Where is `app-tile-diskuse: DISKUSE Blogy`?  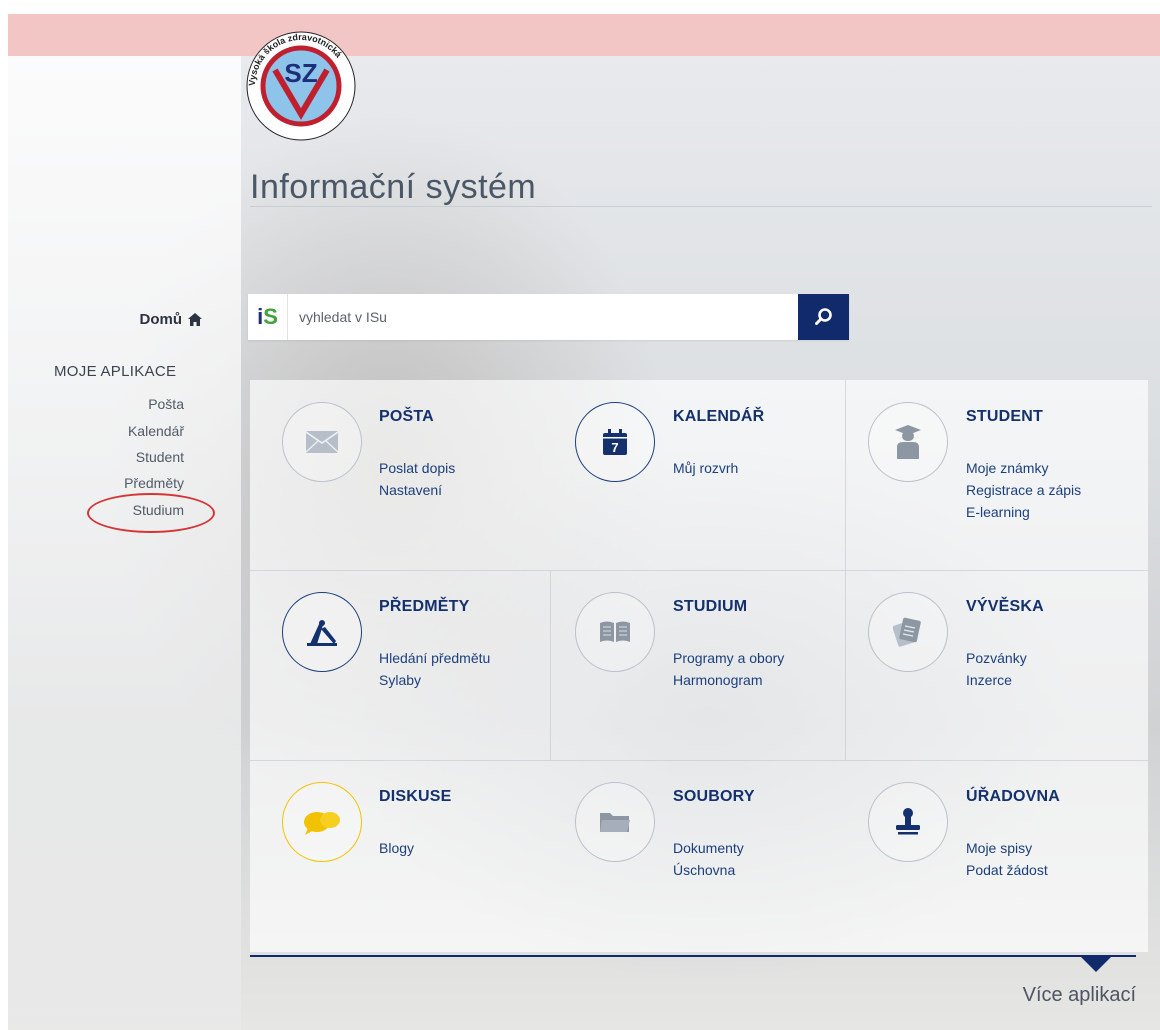 app-tile-diskuse: DISKUSE Blogy is located at coordinates (397, 855).